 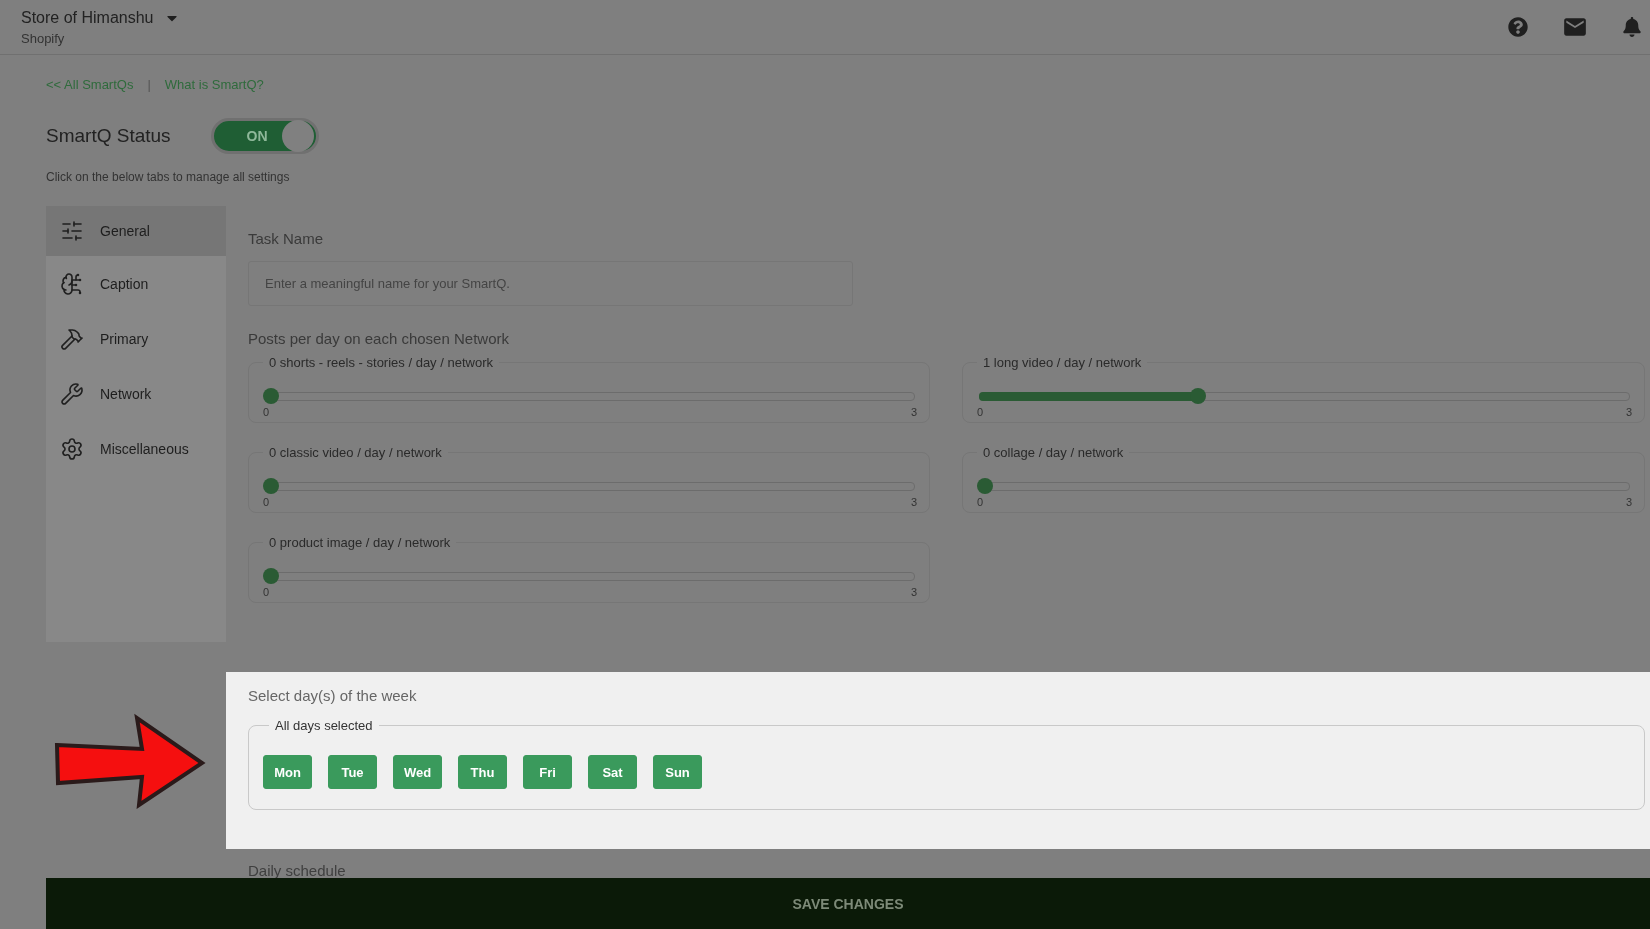 What do you see at coordinates (72, 448) in the screenshot?
I see `gear-icon` at bounding box center [72, 448].